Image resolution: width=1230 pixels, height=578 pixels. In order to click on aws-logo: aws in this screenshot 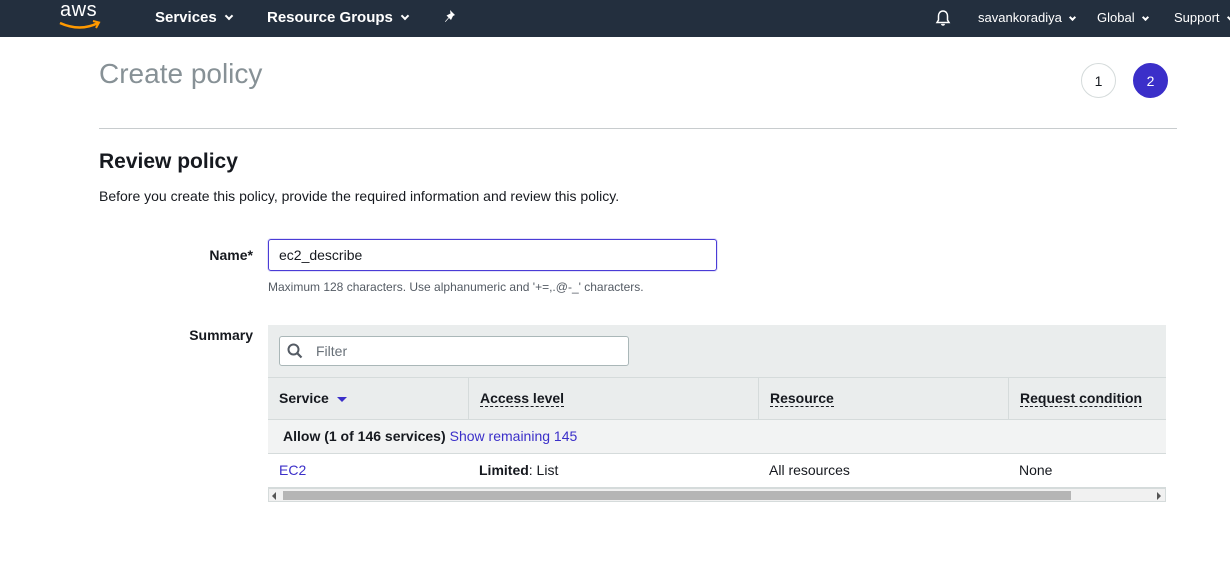, I will do `click(81, 16)`.